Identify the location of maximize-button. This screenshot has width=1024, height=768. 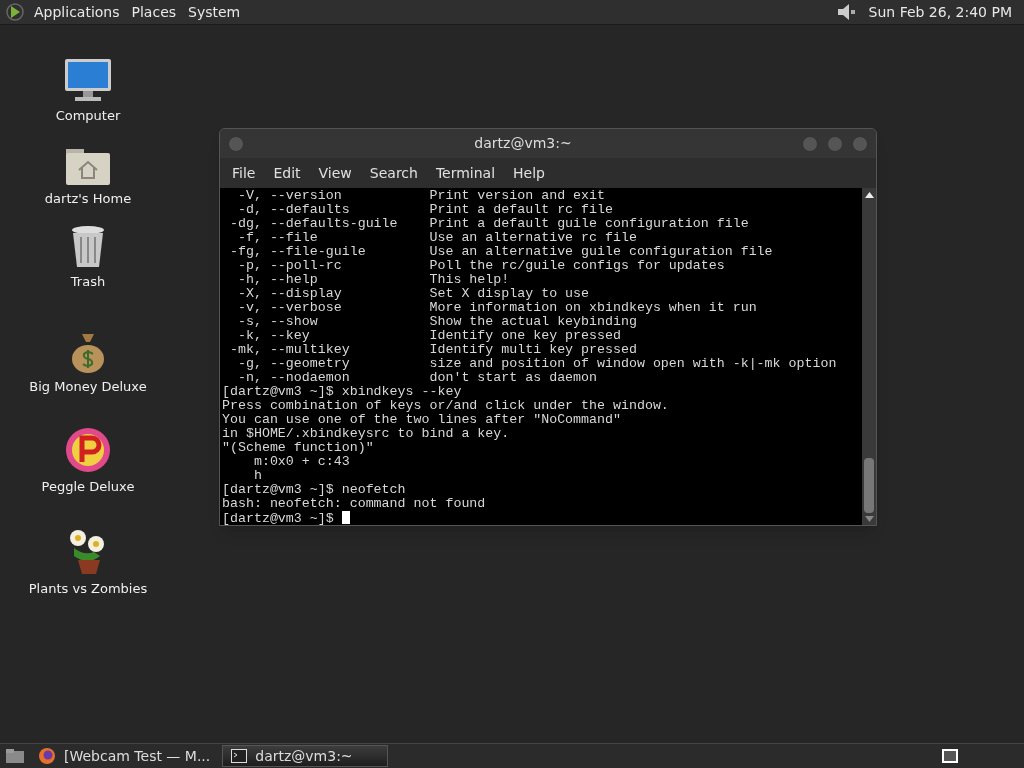
(835, 143).